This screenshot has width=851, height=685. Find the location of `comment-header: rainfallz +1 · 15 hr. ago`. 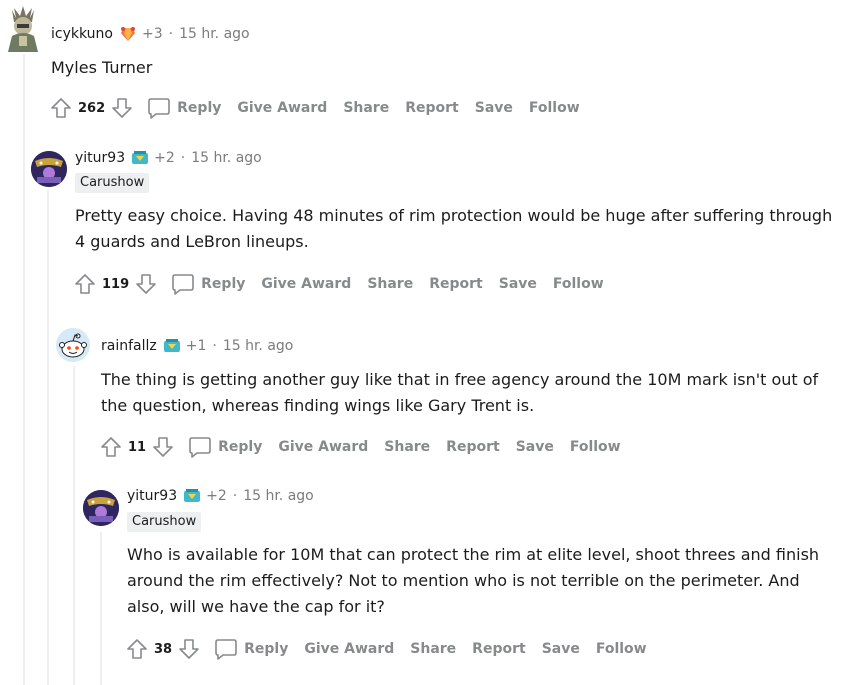

comment-header: rainfallz +1 · 15 hr. ago is located at coordinates (197, 346).